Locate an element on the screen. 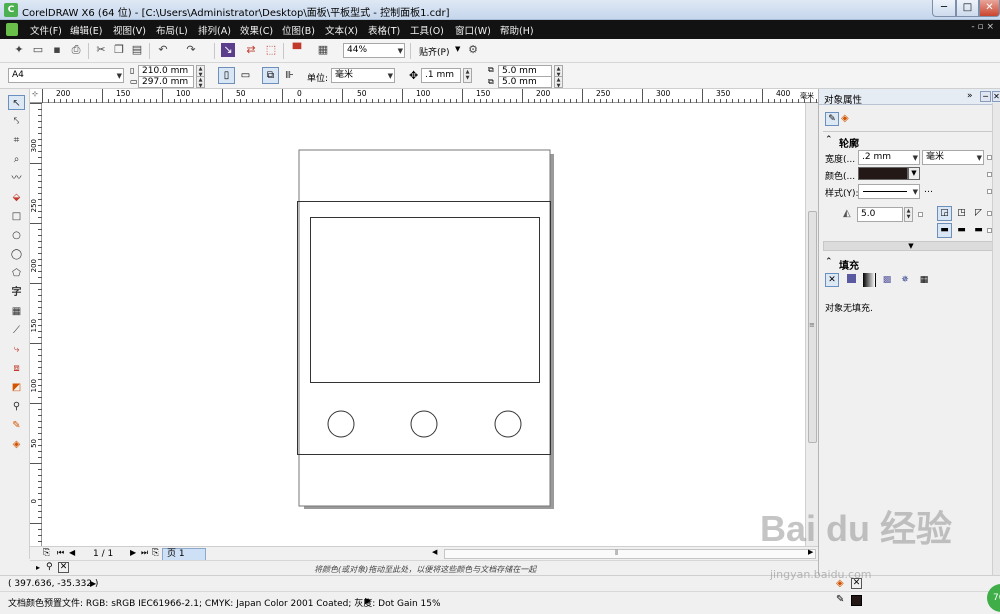 This screenshot has height=614, width=1000. polygon-tool-icon: ◯ is located at coordinates (16, 254).